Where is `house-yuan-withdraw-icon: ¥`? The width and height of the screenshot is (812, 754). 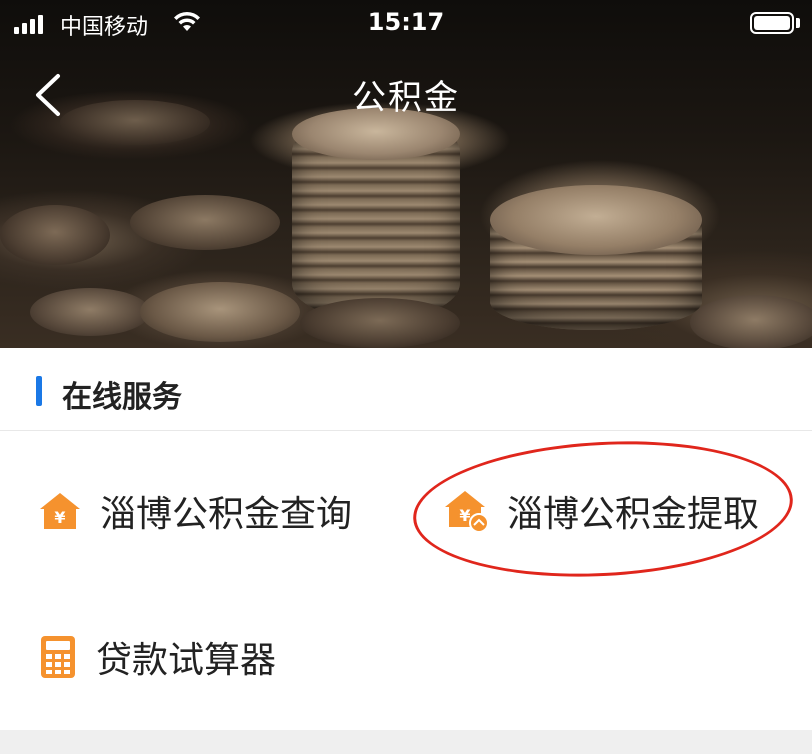
house-yuan-withdraw-icon: ¥ is located at coordinates (467, 512).